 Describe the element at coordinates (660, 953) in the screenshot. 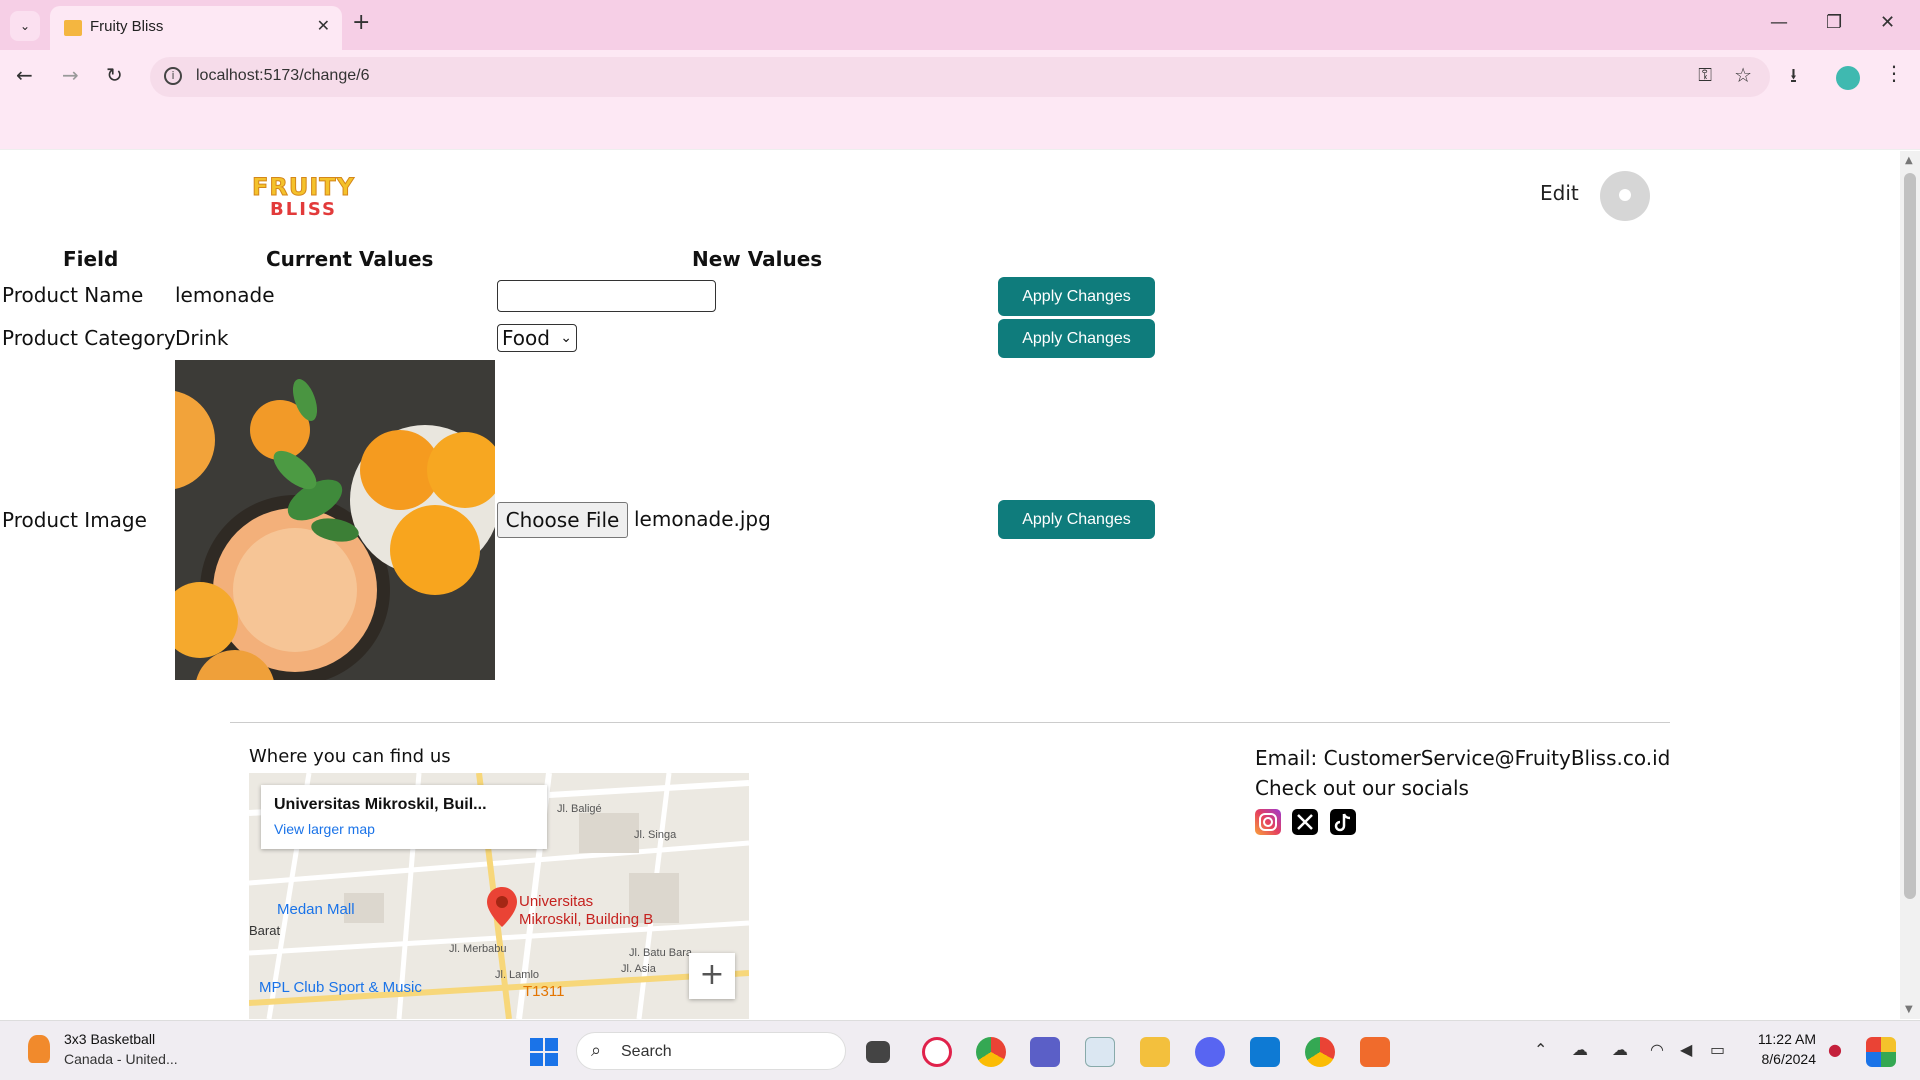

I see `map-label-jl-batu-bara: Jl. Batu Bara` at that location.